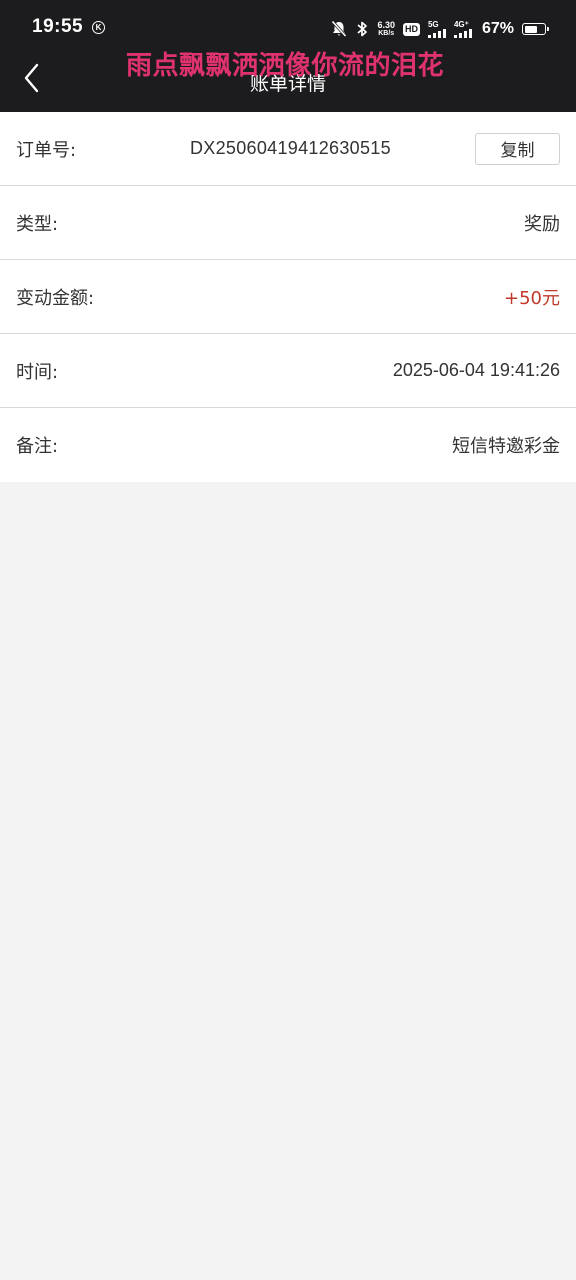 The image size is (576, 1280). Describe the element at coordinates (433, 24) in the screenshot. I see `signal-5g-label: 5G` at that location.